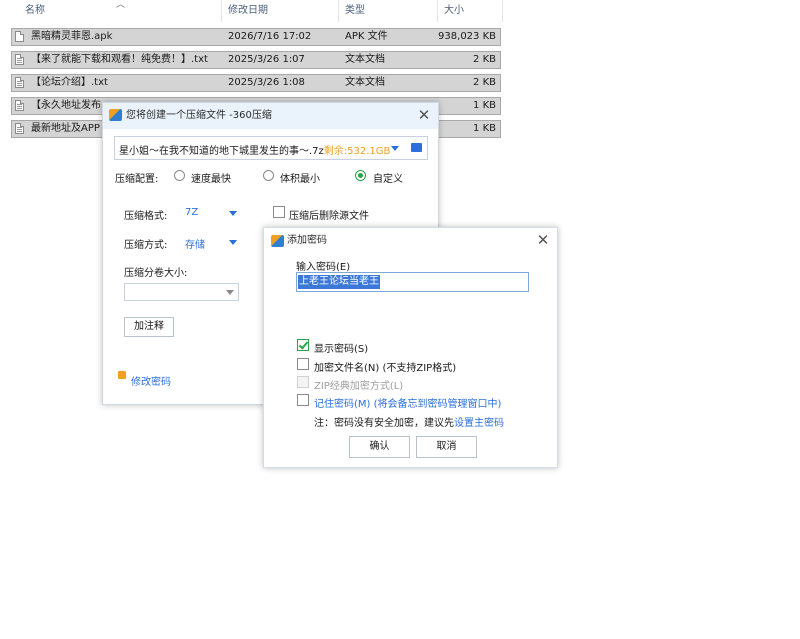 The image size is (800, 639). I want to click on file-size: 938,023 KB, so click(467, 36).